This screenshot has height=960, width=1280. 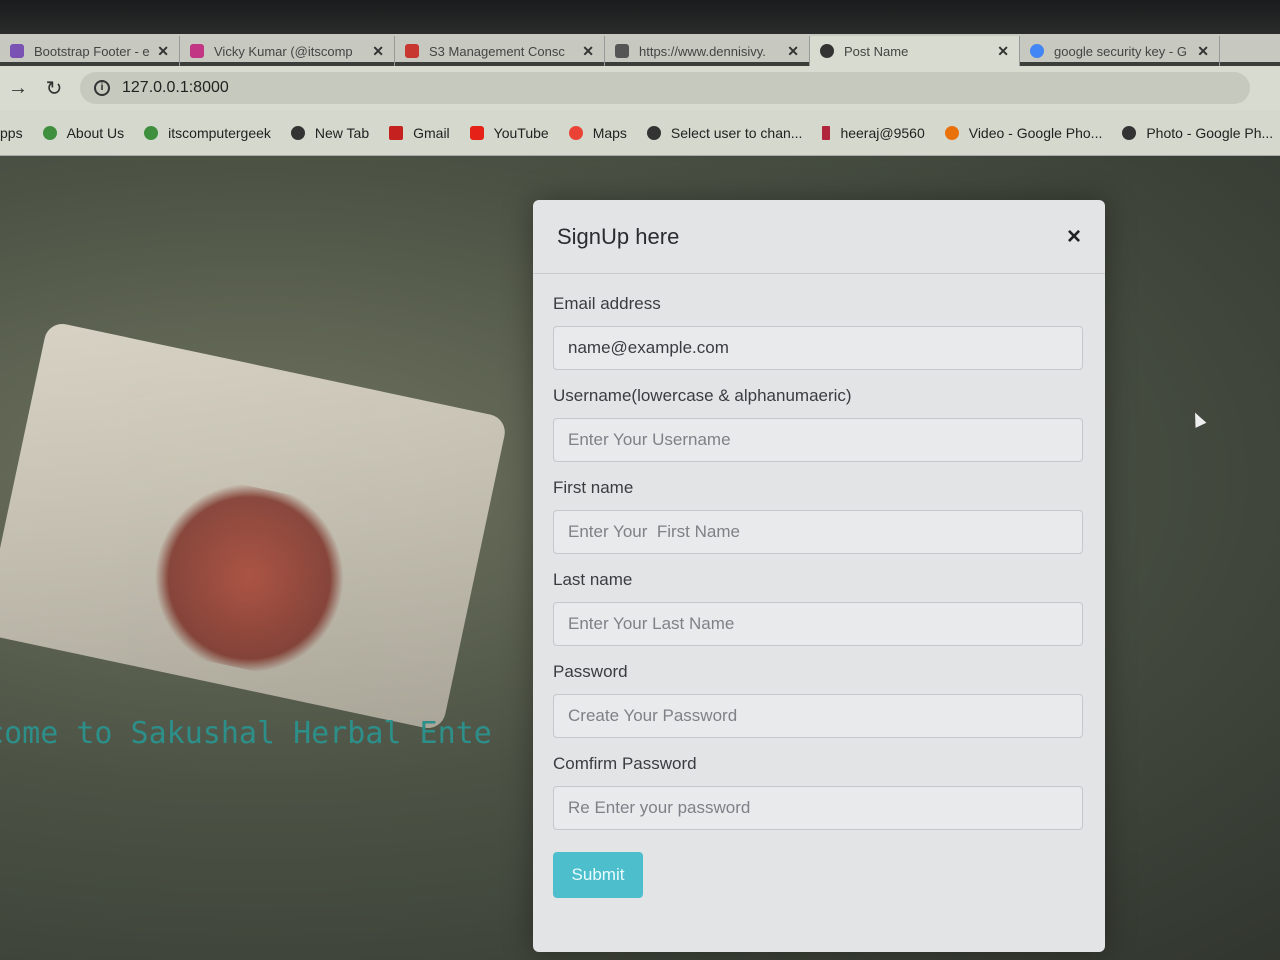 I want to click on mouse-cursor-icon, so click(x=1198, y=419).